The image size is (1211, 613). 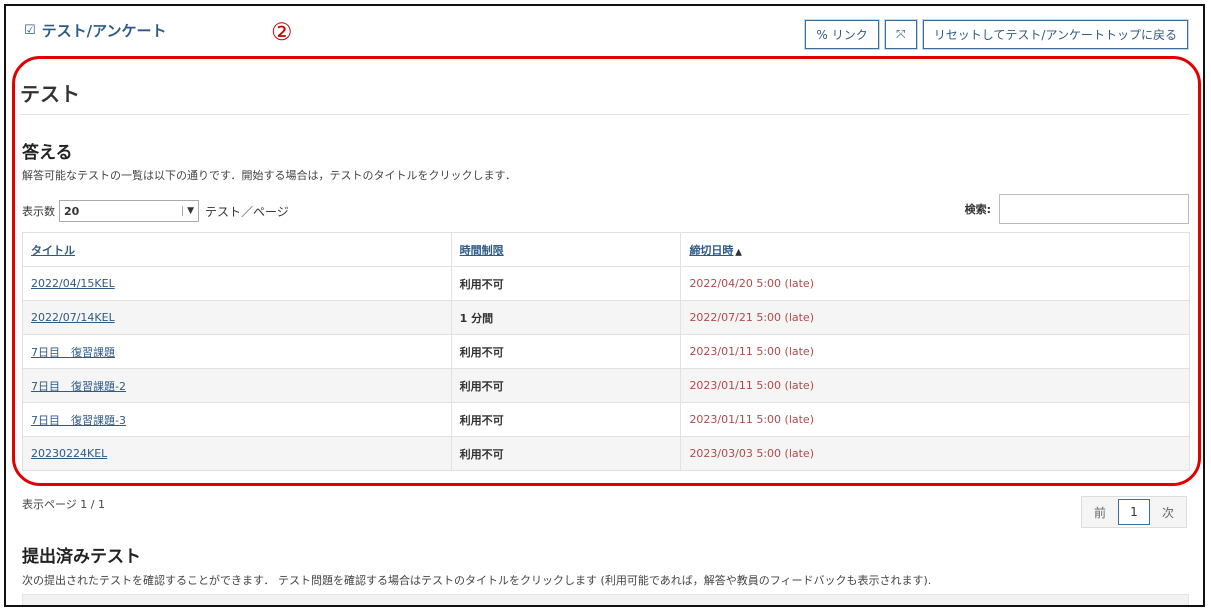 I want to click on page-size-control: 表示数 20 ▼ テスト／ページ, so click(x=155, y=211).